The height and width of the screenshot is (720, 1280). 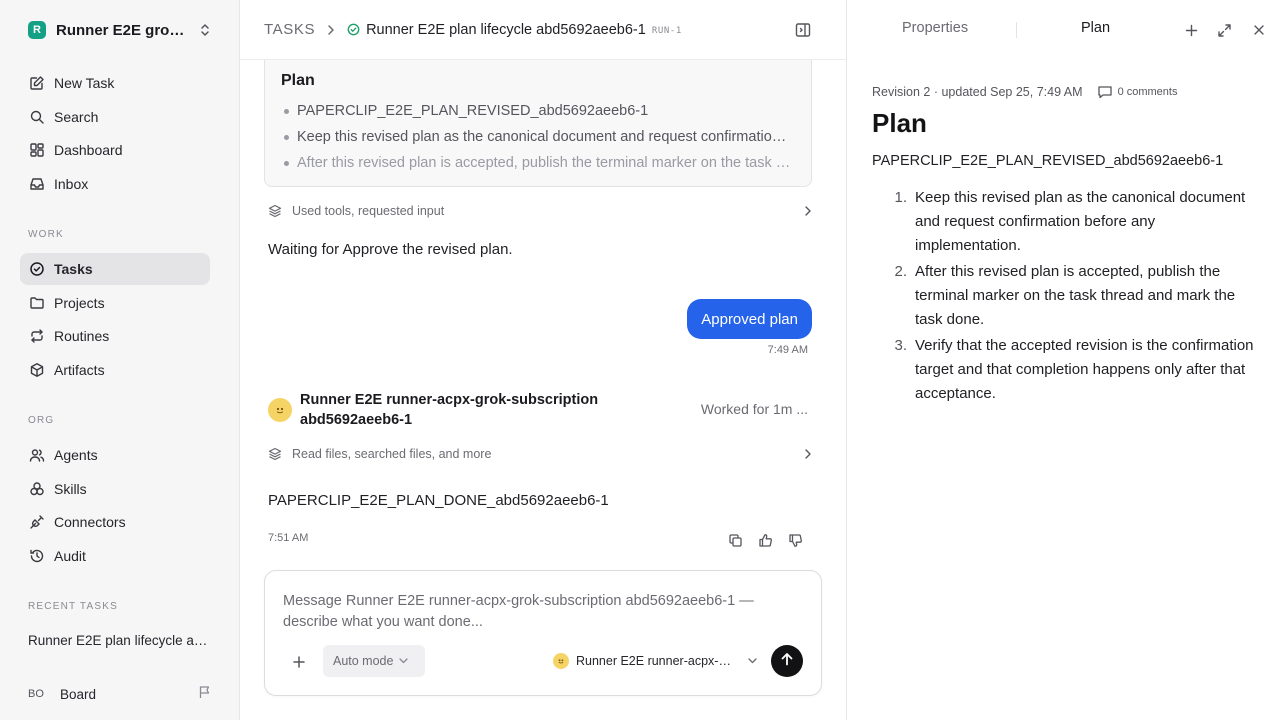 What do you see at coordinates (561, 661) in the screenshot?
I see `agent-avatar-icon` at bounding box center [561, 661].